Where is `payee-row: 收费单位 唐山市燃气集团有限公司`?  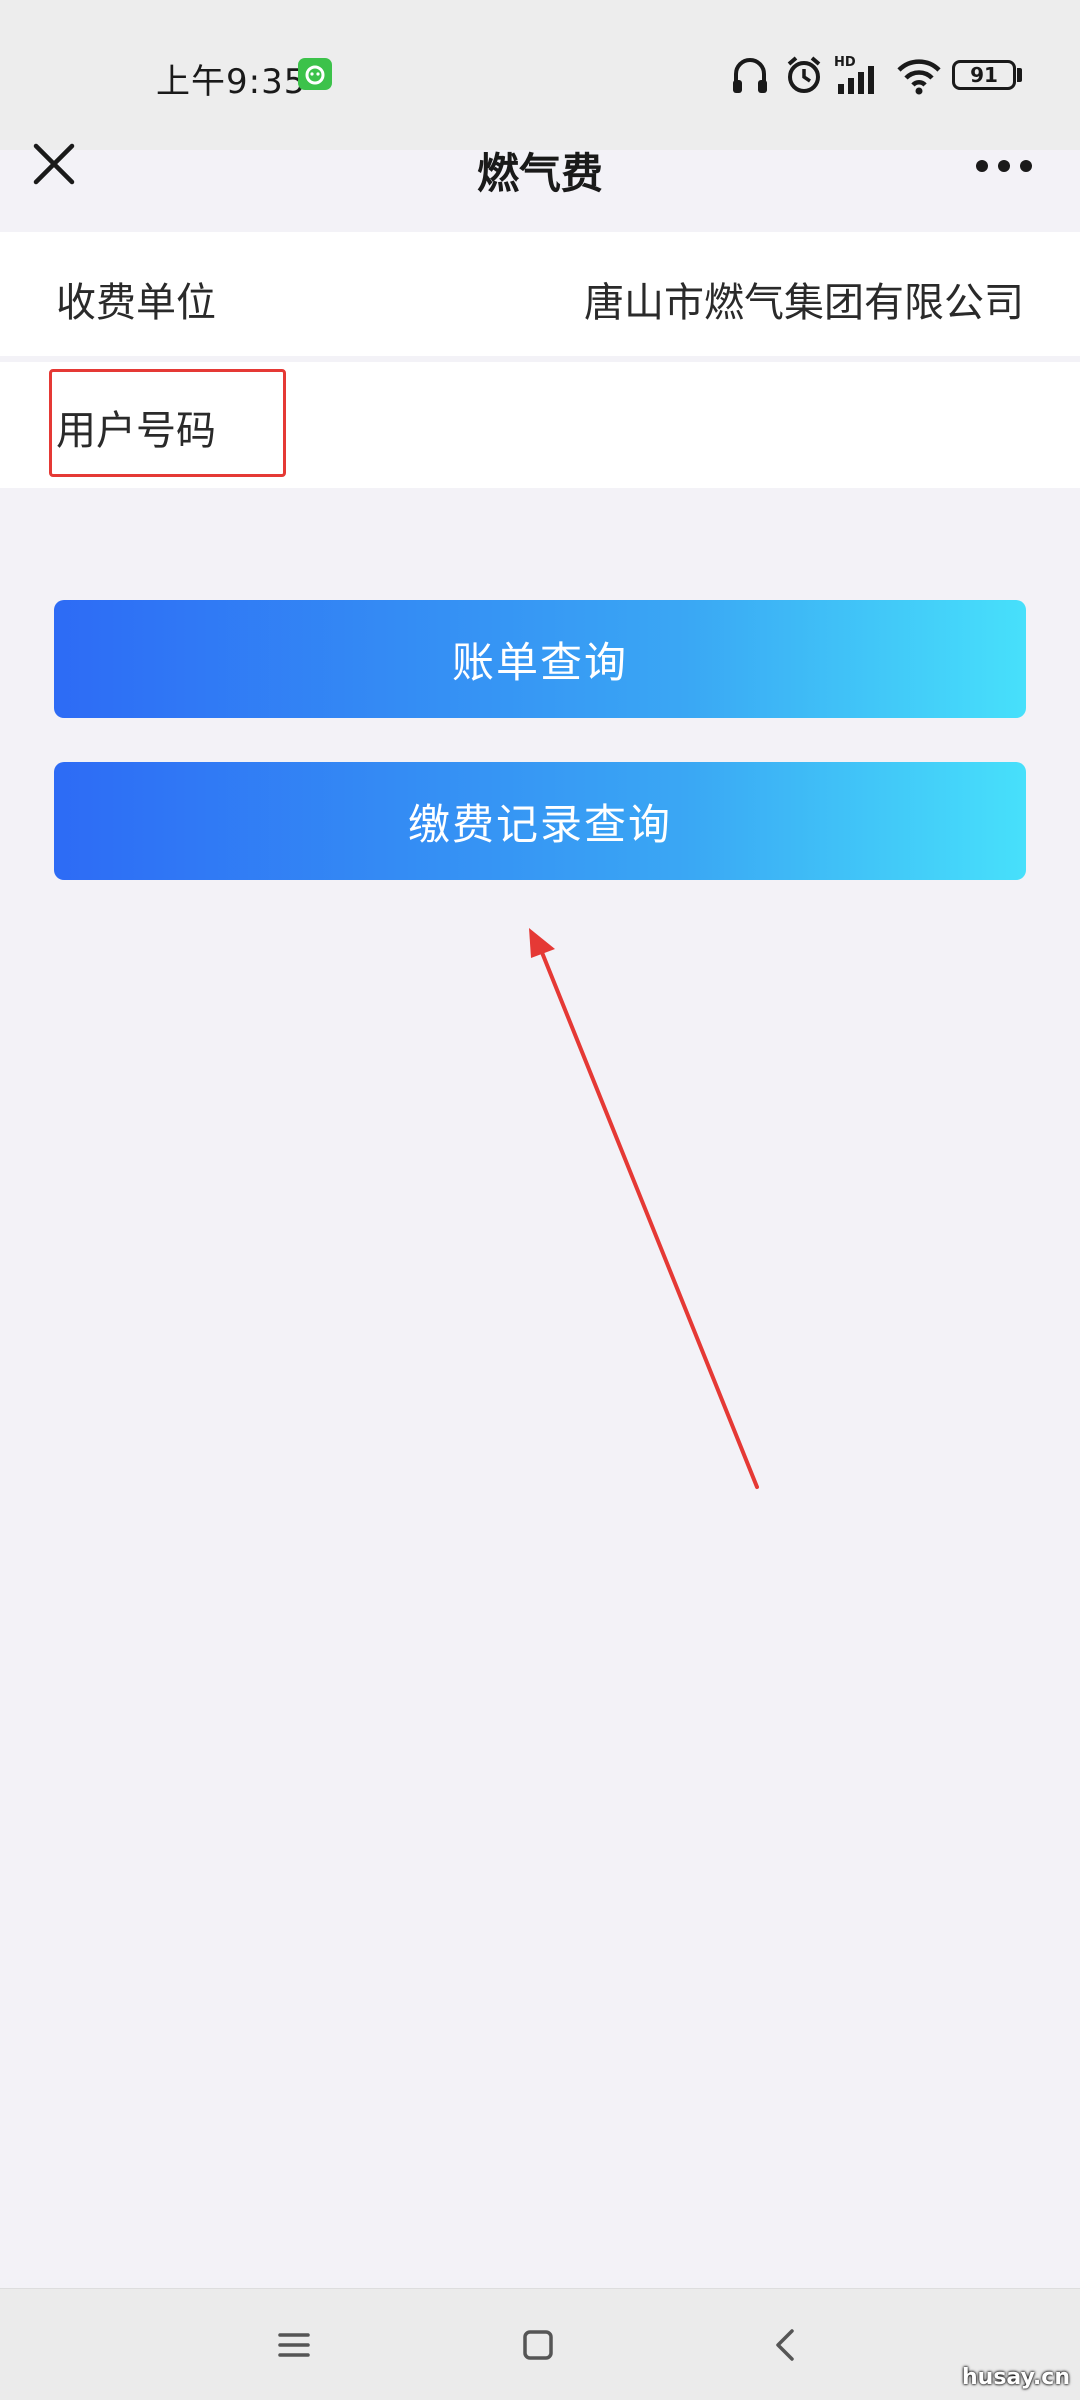 payee-row: 收费单位 唐山市燃气集团有限公司 is located at coordinates (540, 294).